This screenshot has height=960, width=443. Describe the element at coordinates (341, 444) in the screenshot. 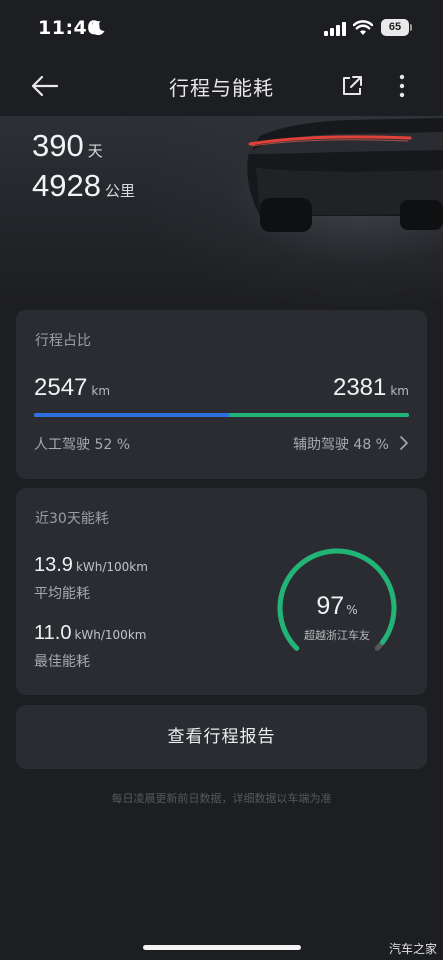

I see `assist-drive-label: 辅助驾驶 48 %` at that location.